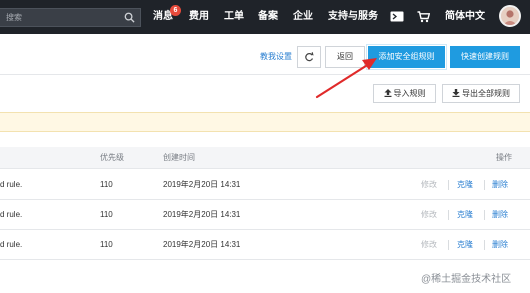 This screenshot has width=530, height=293. What do you see at coordinates (346, 78) in the screenshot?
I see `annotation-arrow` at bounding box center [346, 78].